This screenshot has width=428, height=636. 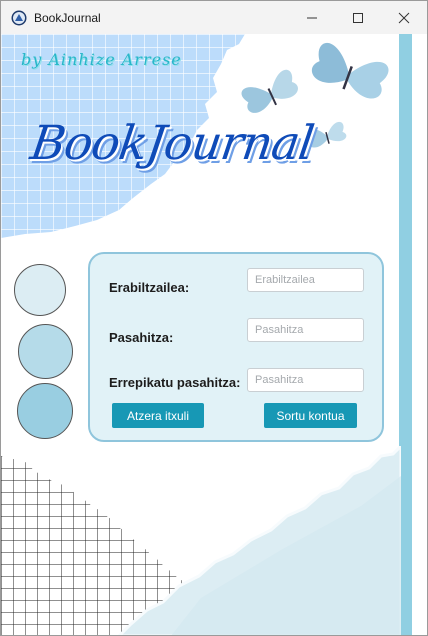 I want to click on window-title: BookJournal, so click(x=67, y=18).